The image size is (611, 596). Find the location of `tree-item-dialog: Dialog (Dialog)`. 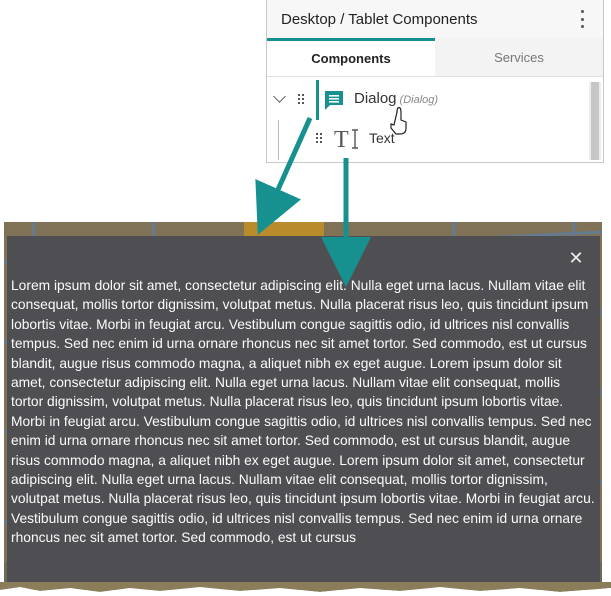

tree-item-dialog: Dialog (Dialog) is located at coordinates (427, 100).